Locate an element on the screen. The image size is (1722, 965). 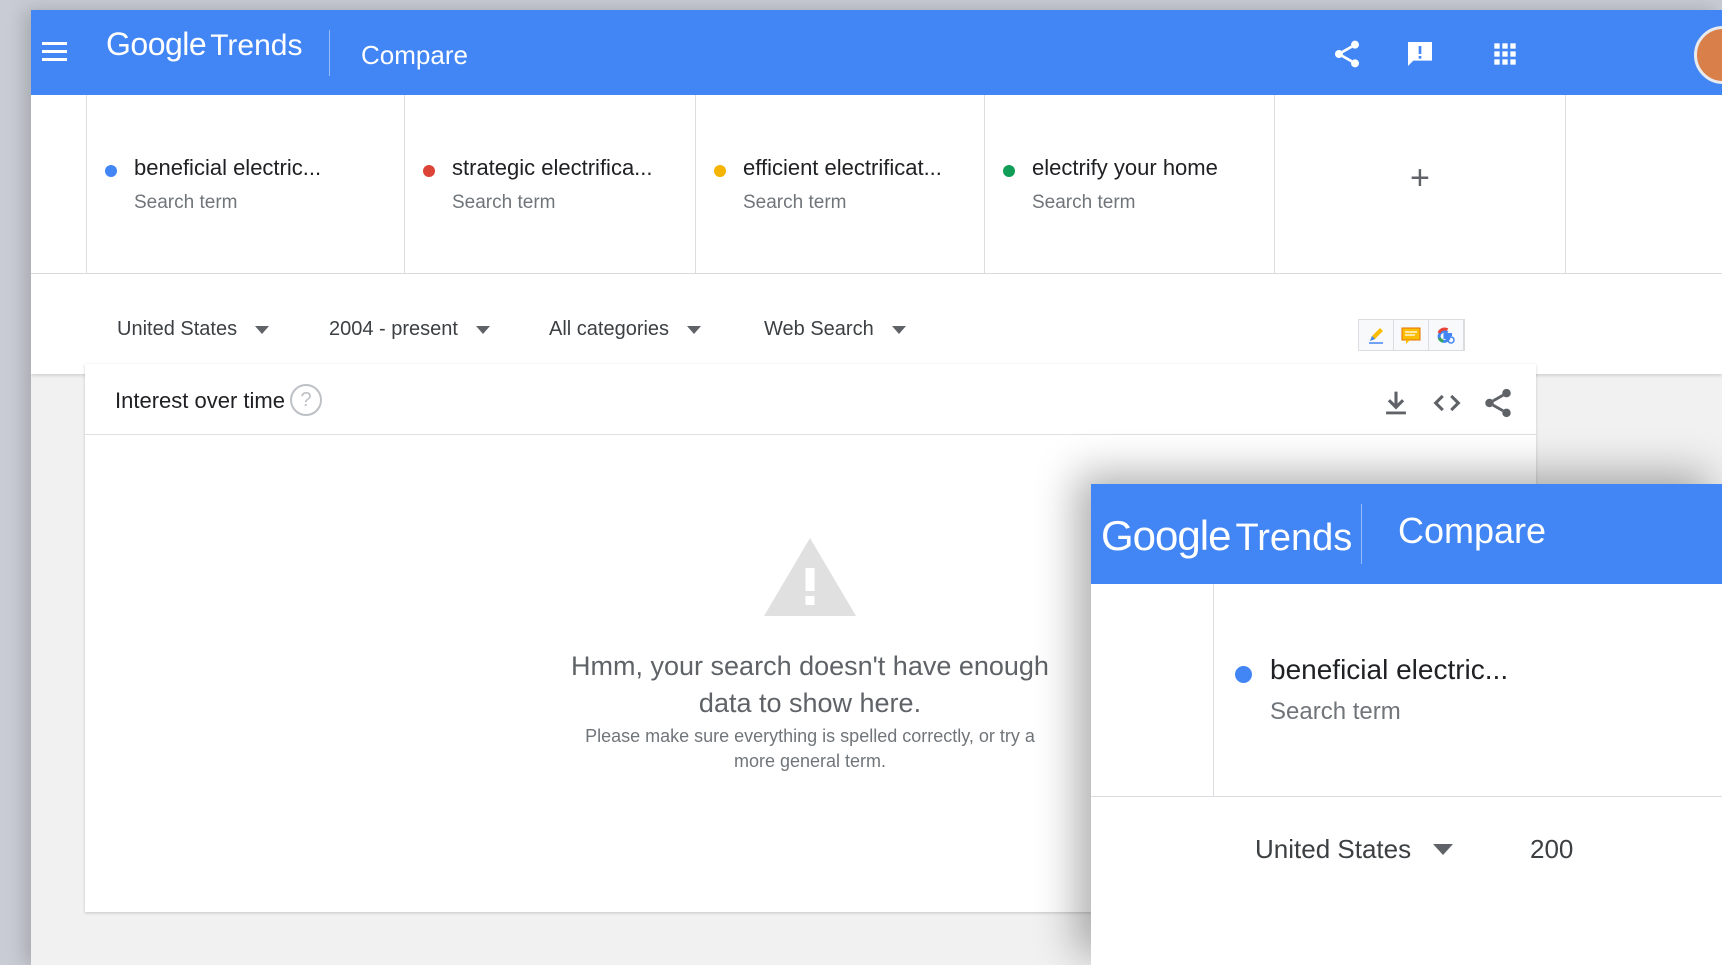
avatar is located at coordinates (1708, 55).